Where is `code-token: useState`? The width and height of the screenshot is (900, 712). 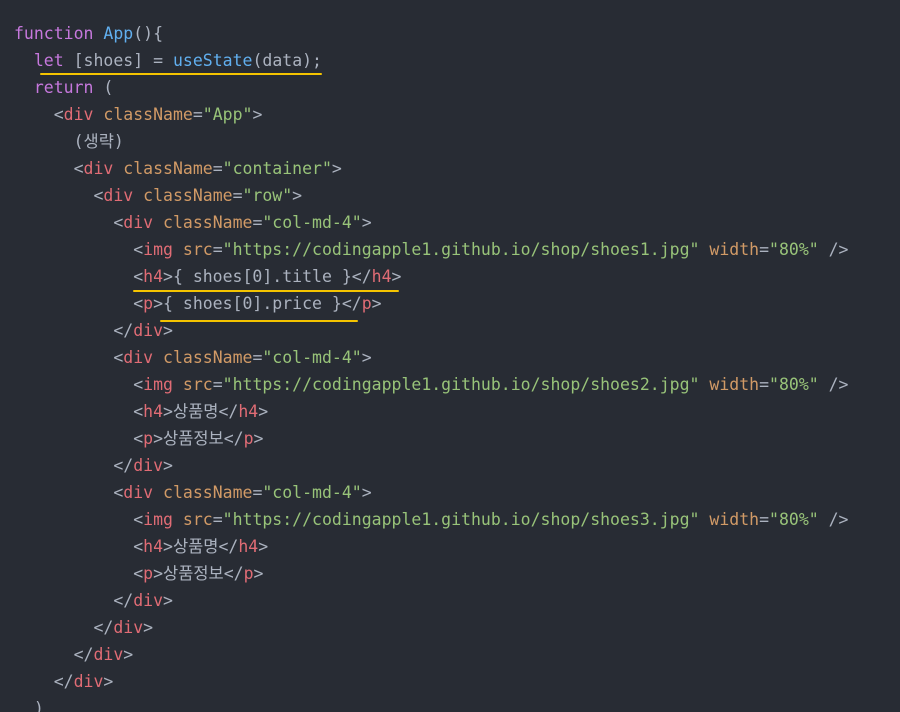 code-token: useState is located at coordinates (212, 60).